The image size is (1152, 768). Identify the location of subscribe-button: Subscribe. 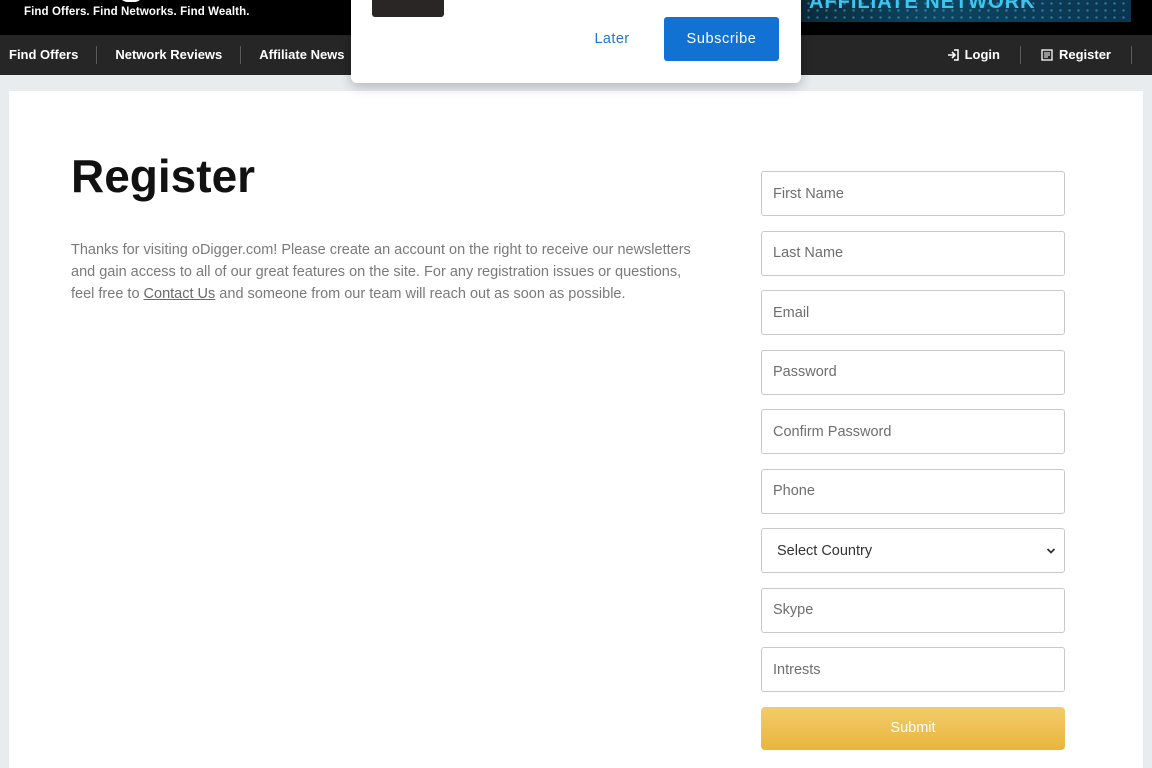
(721, 39).